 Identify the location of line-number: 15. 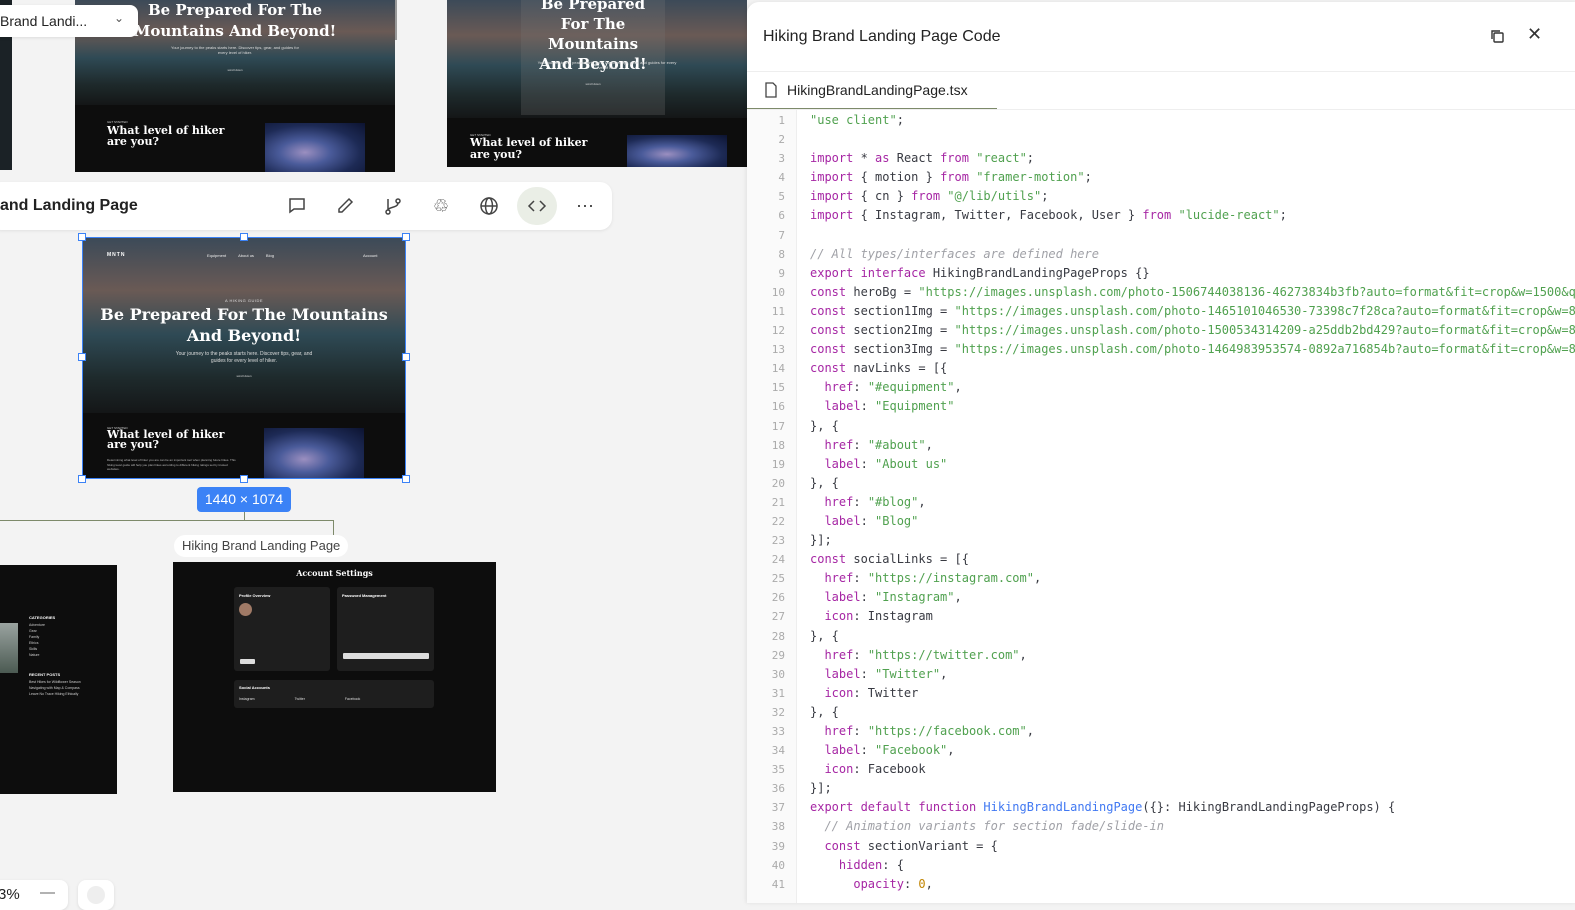
(766, 387).